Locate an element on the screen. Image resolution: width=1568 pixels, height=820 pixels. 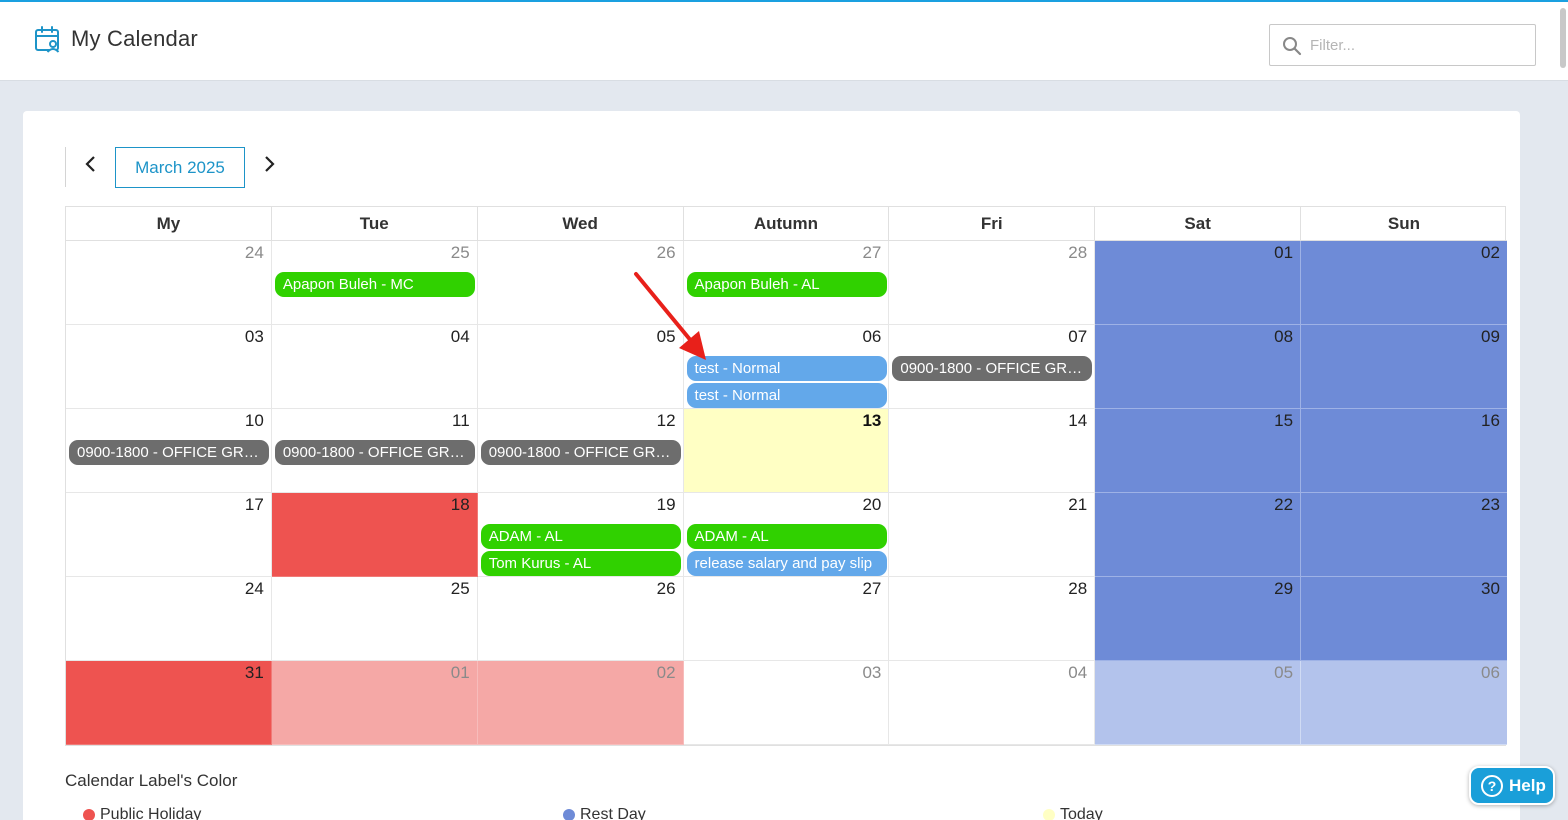
day-number: 27 is located at coordinates (872, 588).